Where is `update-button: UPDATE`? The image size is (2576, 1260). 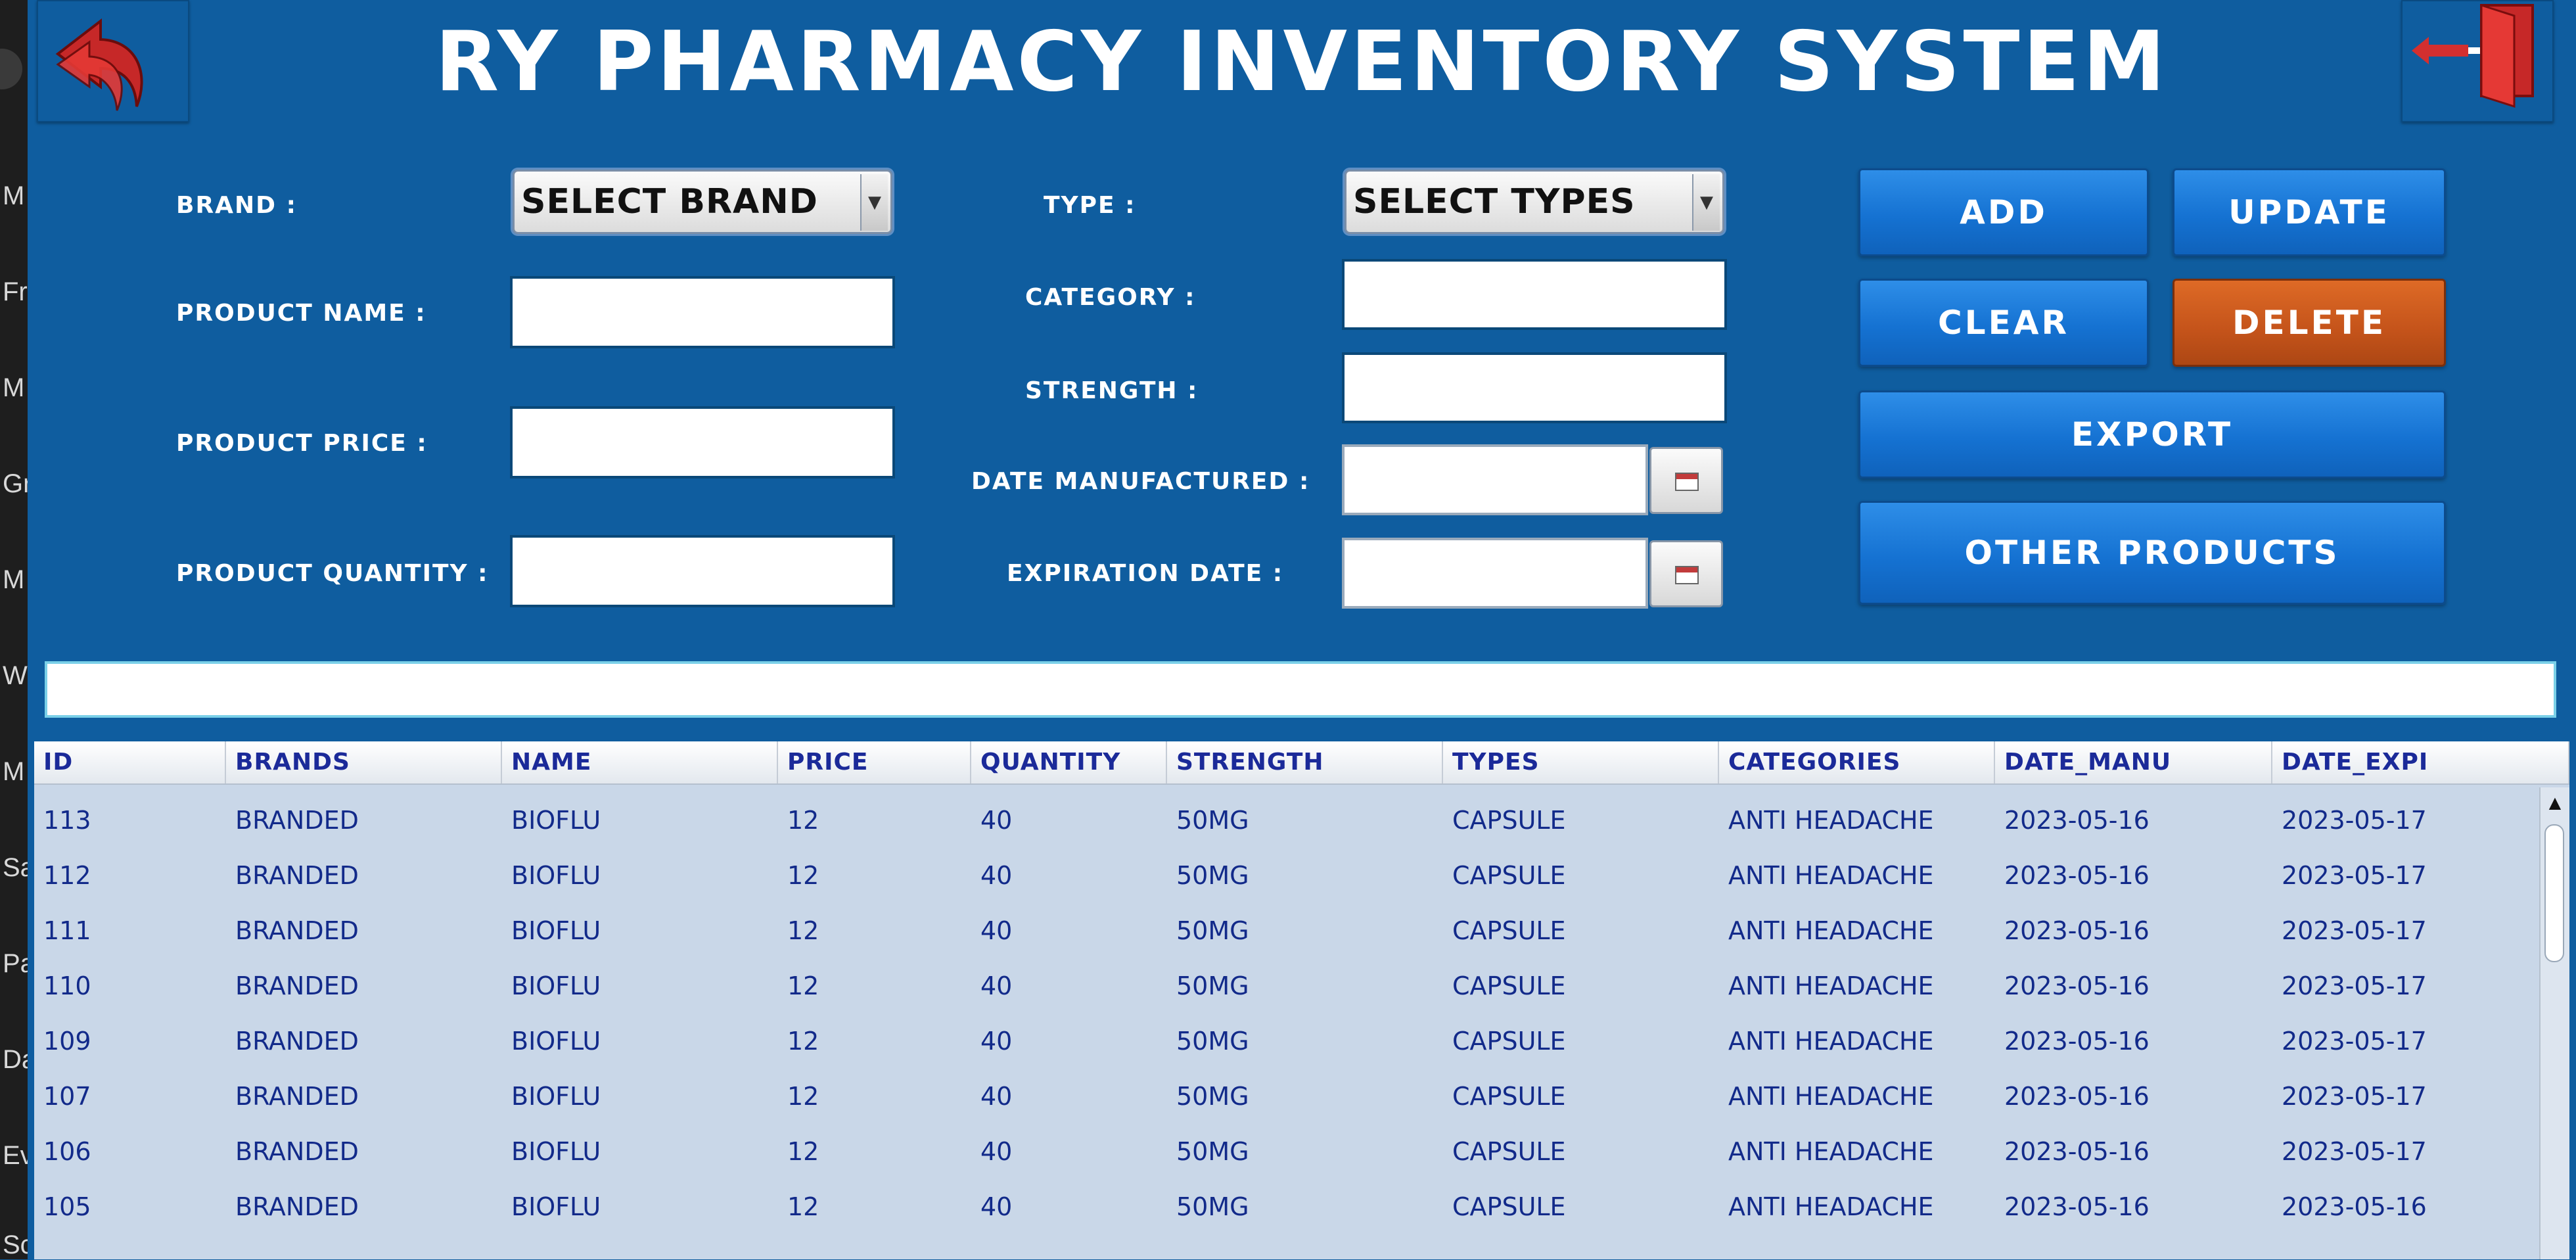 update-button: UPDATE is located at coordinates (2309, 212).